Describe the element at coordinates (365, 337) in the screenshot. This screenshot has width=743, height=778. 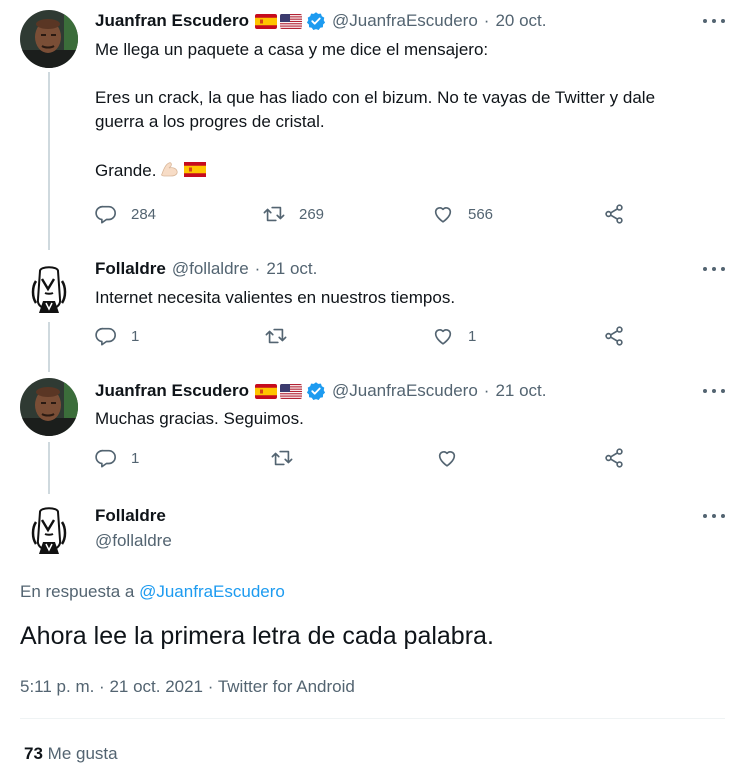
I see `tweet-actions: 1 1` at that location.